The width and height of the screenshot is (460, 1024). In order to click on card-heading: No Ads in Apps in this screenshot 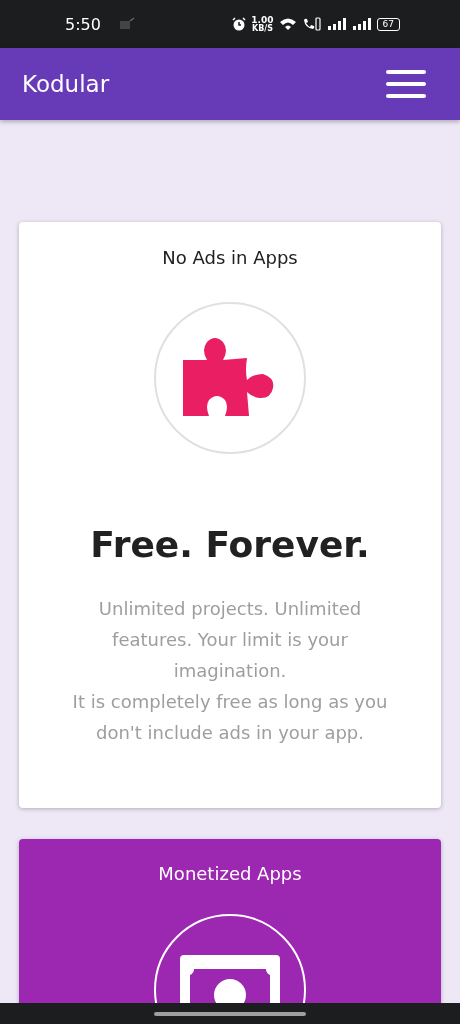, I will do `click(230, 257)`.